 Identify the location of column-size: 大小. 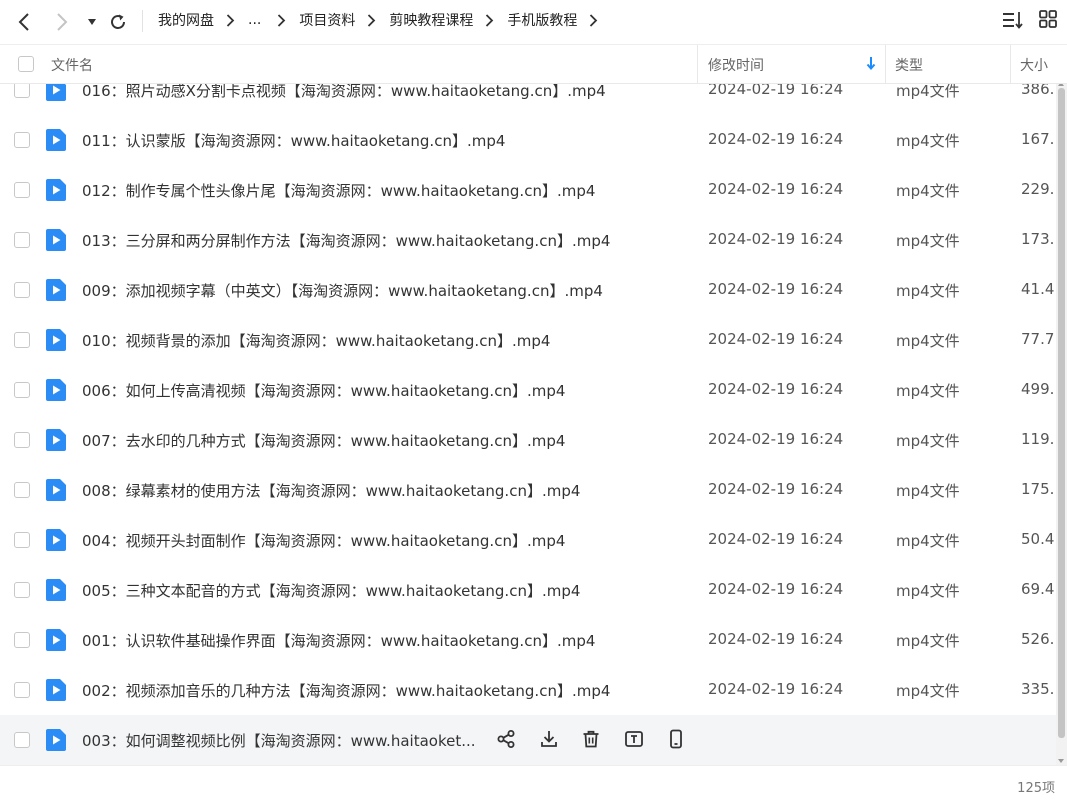
(1034, 65).